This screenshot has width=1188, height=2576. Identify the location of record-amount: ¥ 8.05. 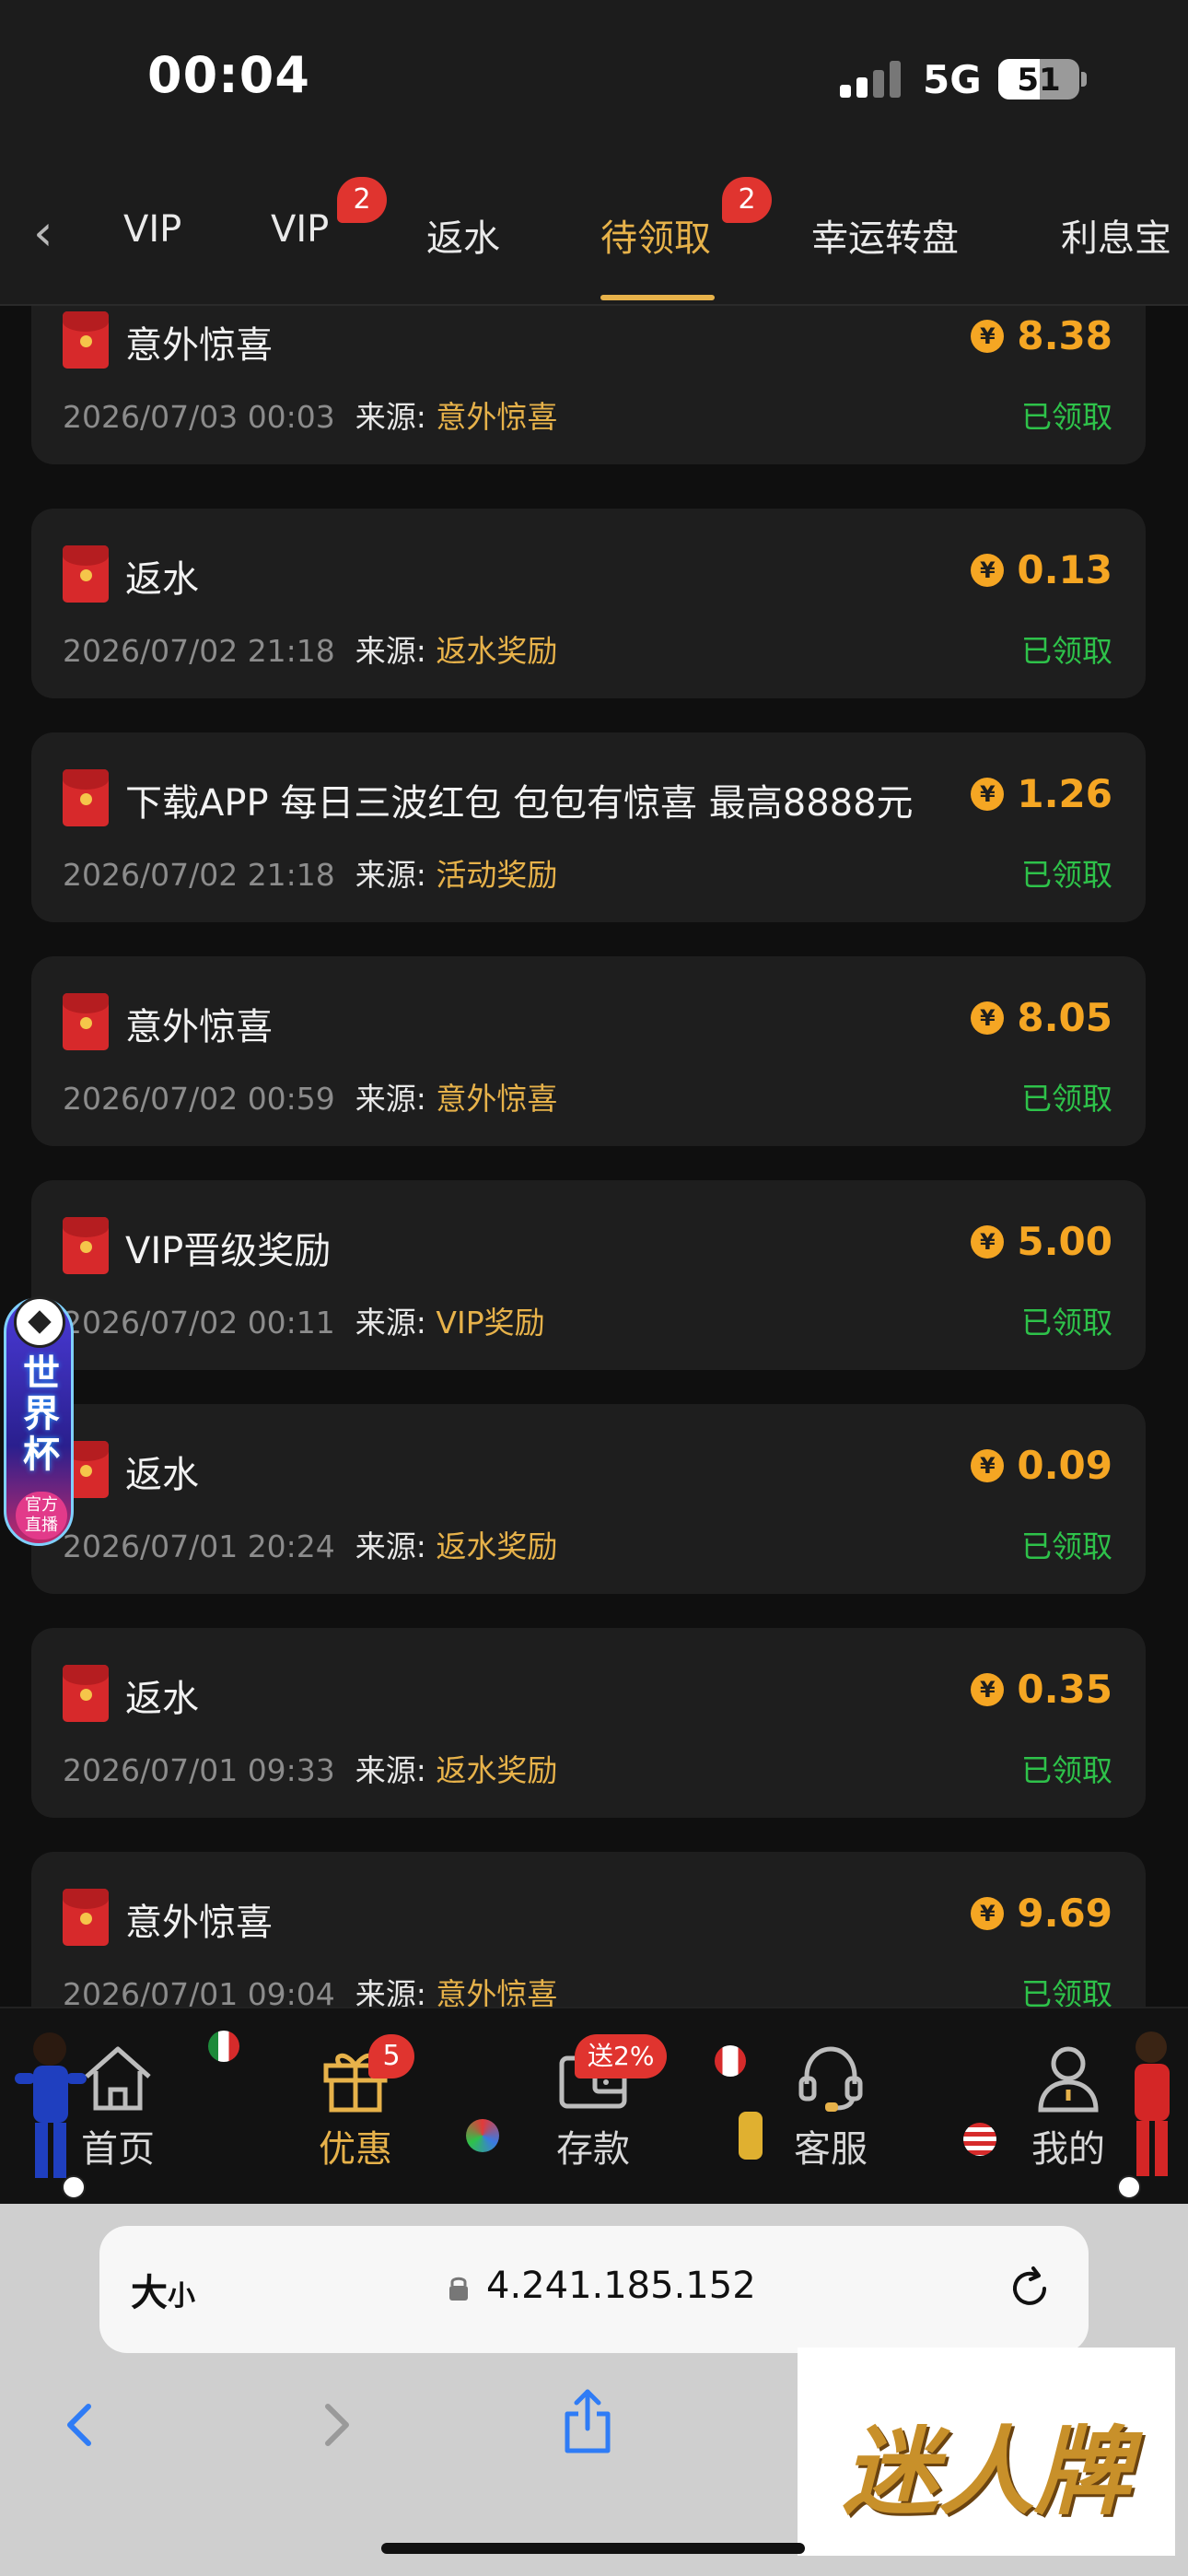
(1041, 1018).